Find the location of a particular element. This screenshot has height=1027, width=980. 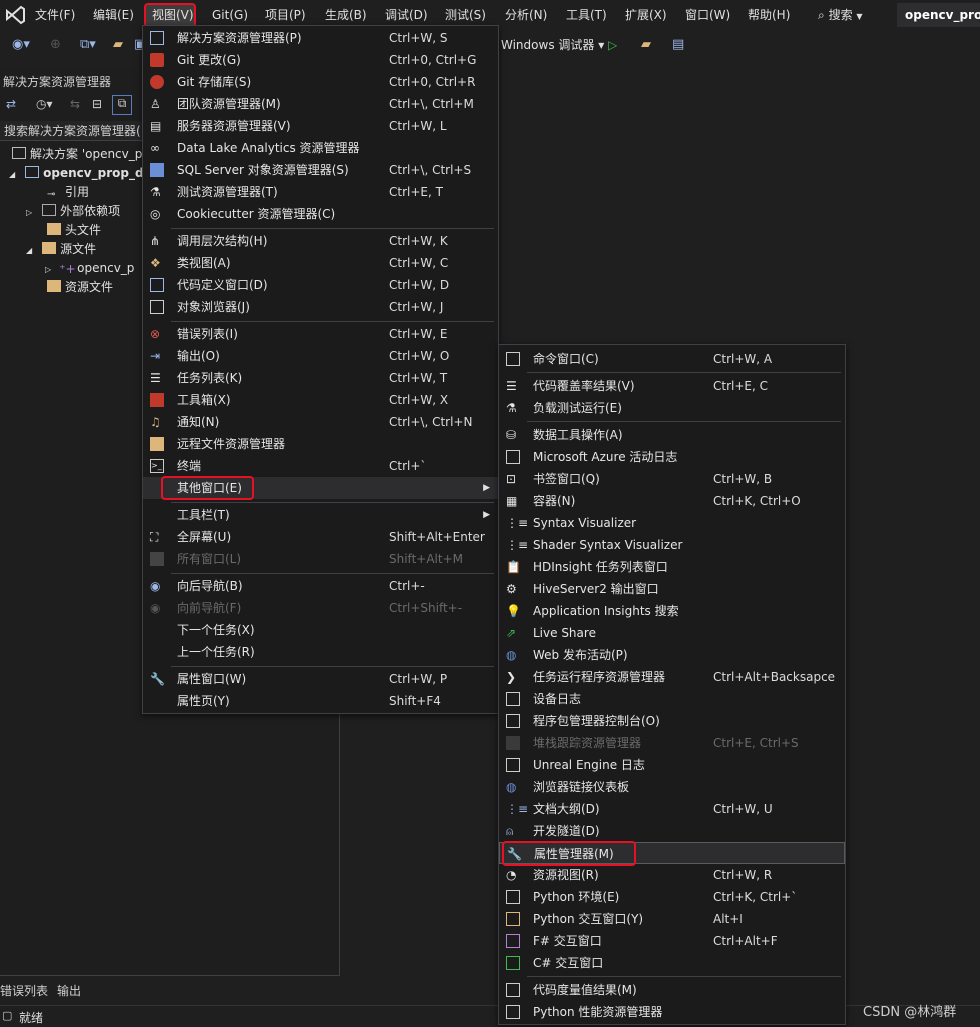

submenu-item-package-console: 程序包管理器控制台(O) is located at coordinates (672, 721).